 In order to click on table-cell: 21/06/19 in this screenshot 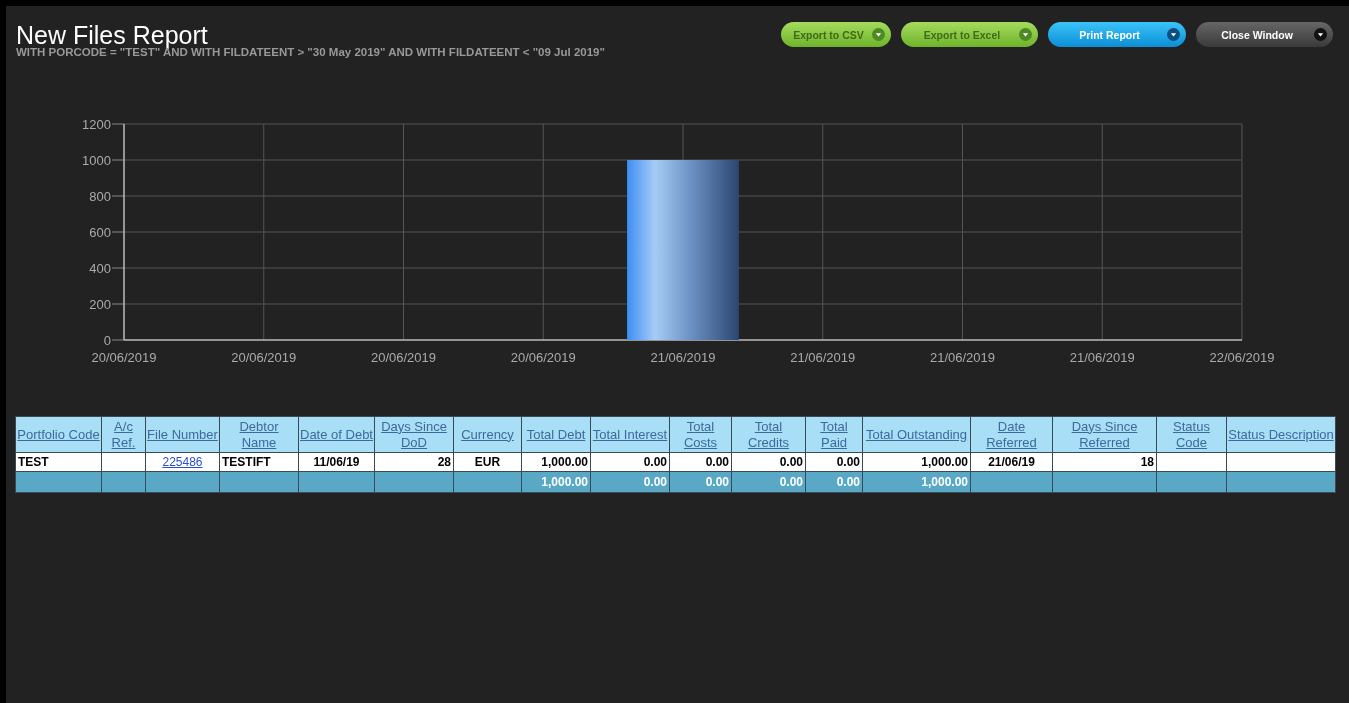, I will do `click(1011, 462)`.